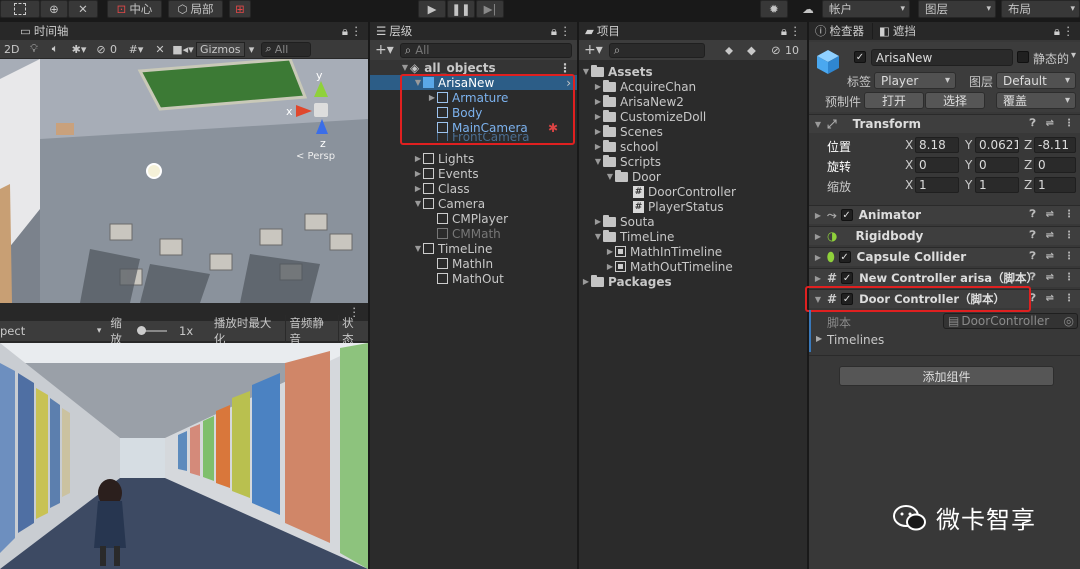 This screenshot has width=1080, height=569. Describe the element at coordinates (617, 71) in the screenshot. I see `folder-assets: ▼ Assets` at that location.